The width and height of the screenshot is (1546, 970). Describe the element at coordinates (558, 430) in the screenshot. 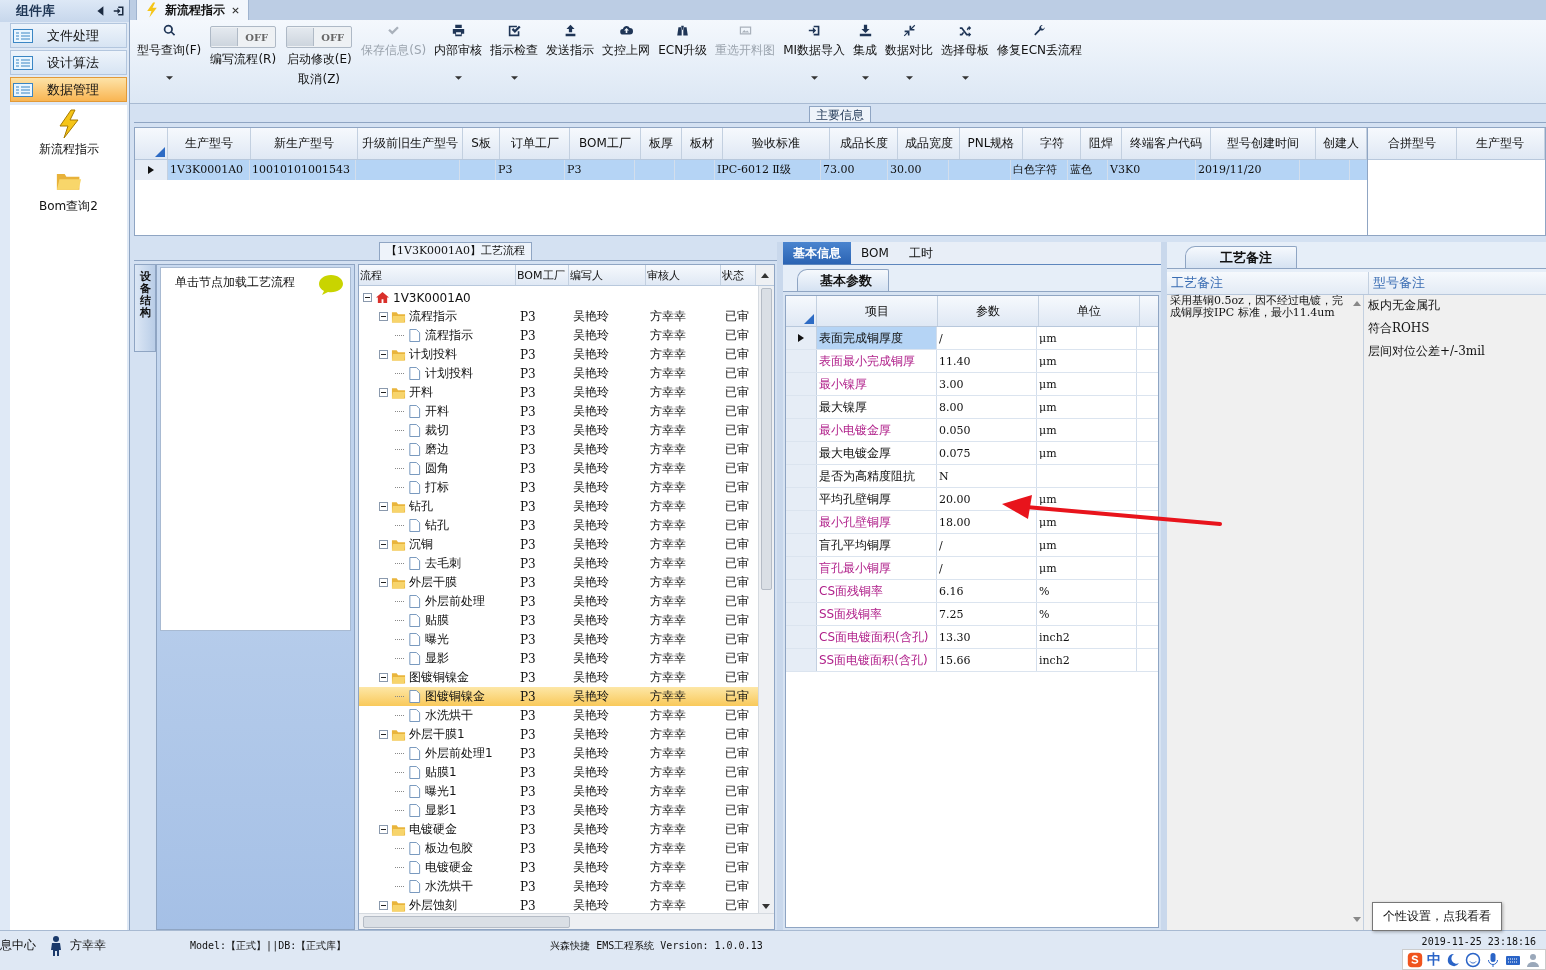

I see `tree-row: 裁切 P3 吴艳玲 方幸幸 已审` at that location.